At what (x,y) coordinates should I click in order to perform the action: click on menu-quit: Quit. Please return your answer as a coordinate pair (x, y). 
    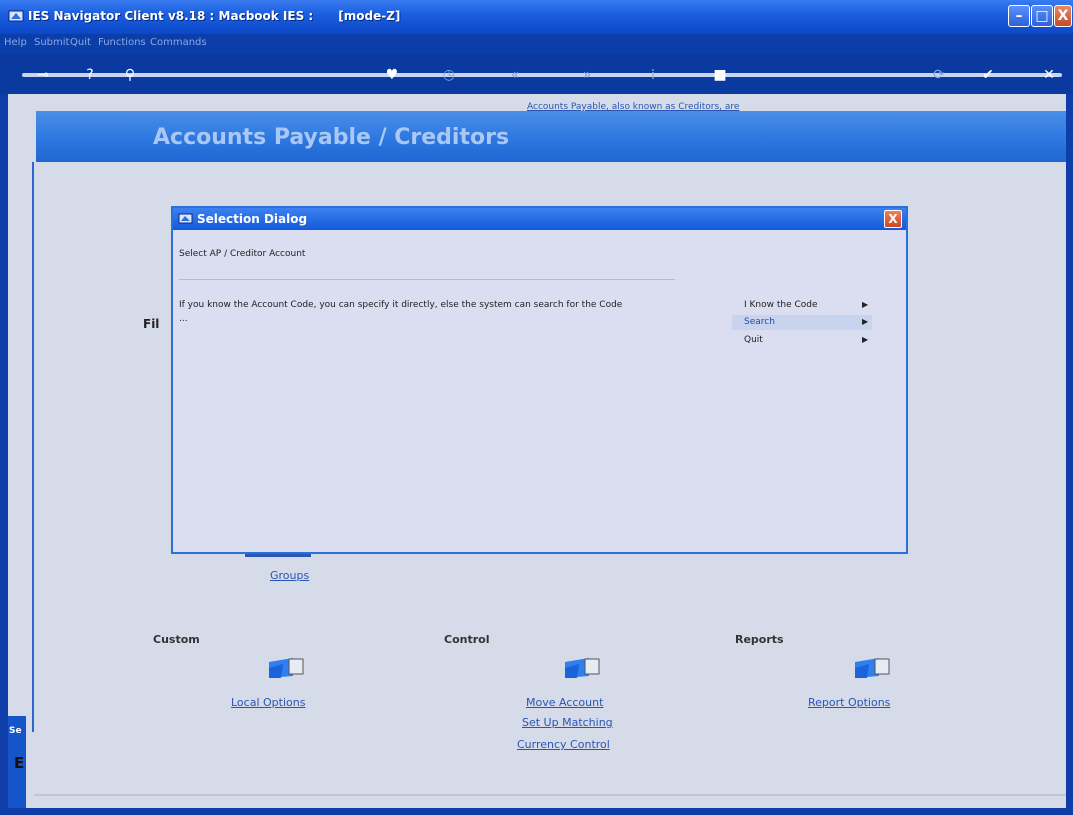
    Looking at the image, I should click on (80, 42).